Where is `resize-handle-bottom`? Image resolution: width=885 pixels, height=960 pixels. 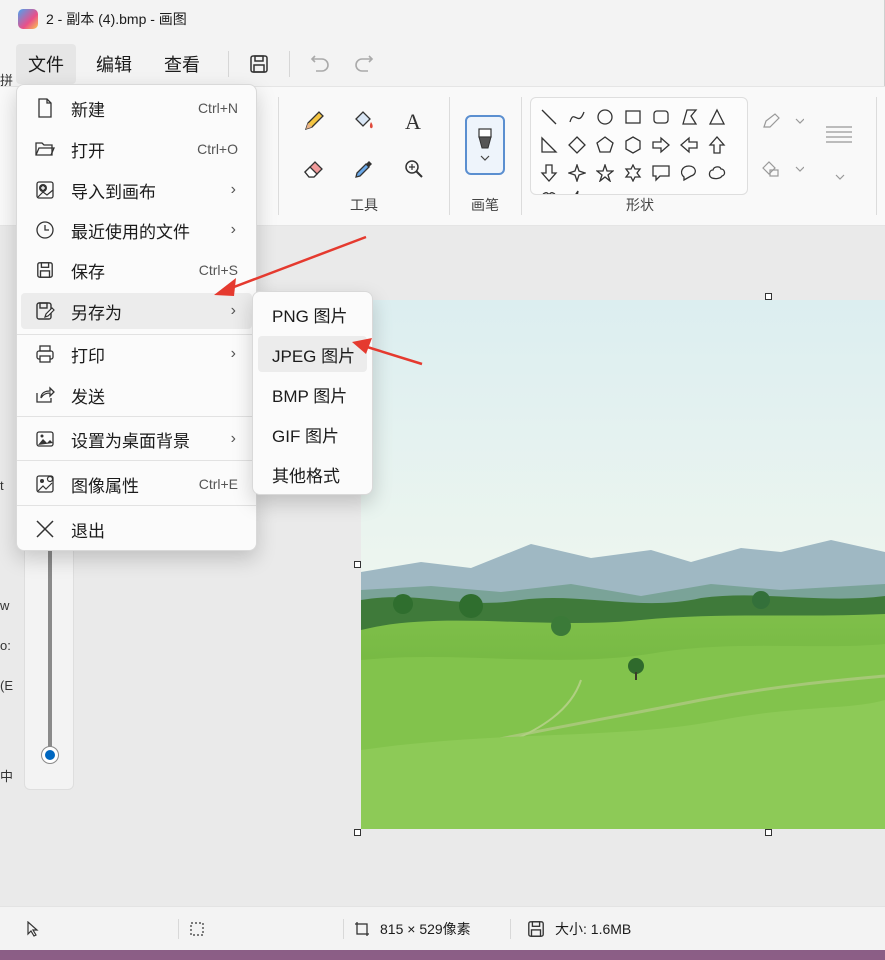
resize-handle-bottom is located at coordinates (768, 832).